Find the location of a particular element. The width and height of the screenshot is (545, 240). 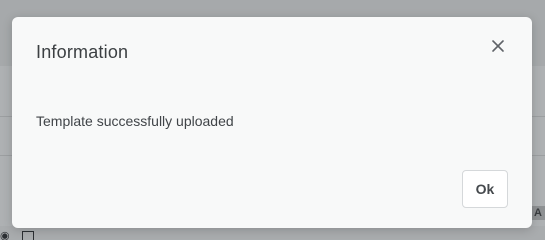

ok-button: Ok is located at coordinates (485, 189).